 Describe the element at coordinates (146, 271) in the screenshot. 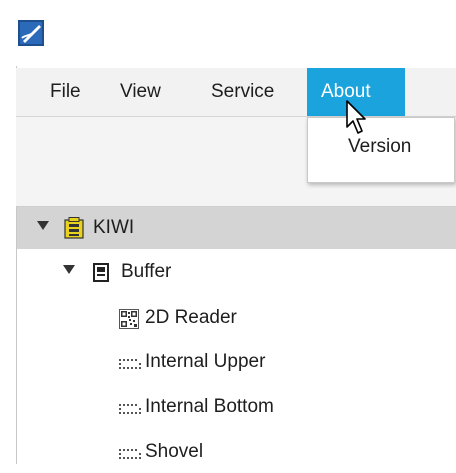

I see `tree-label-buffer: Buffer` at that location.